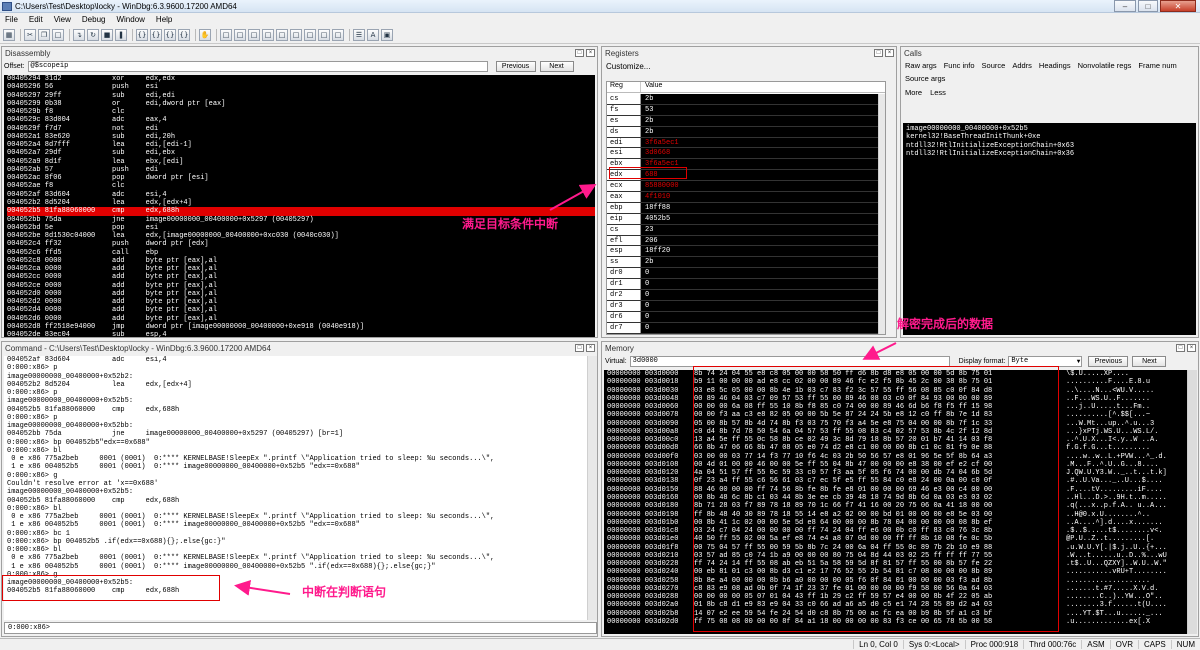 Image resolution: width=1200 pixels, height=650 pixels. I want to click on register-row: dr7 0, so click(746, 328).